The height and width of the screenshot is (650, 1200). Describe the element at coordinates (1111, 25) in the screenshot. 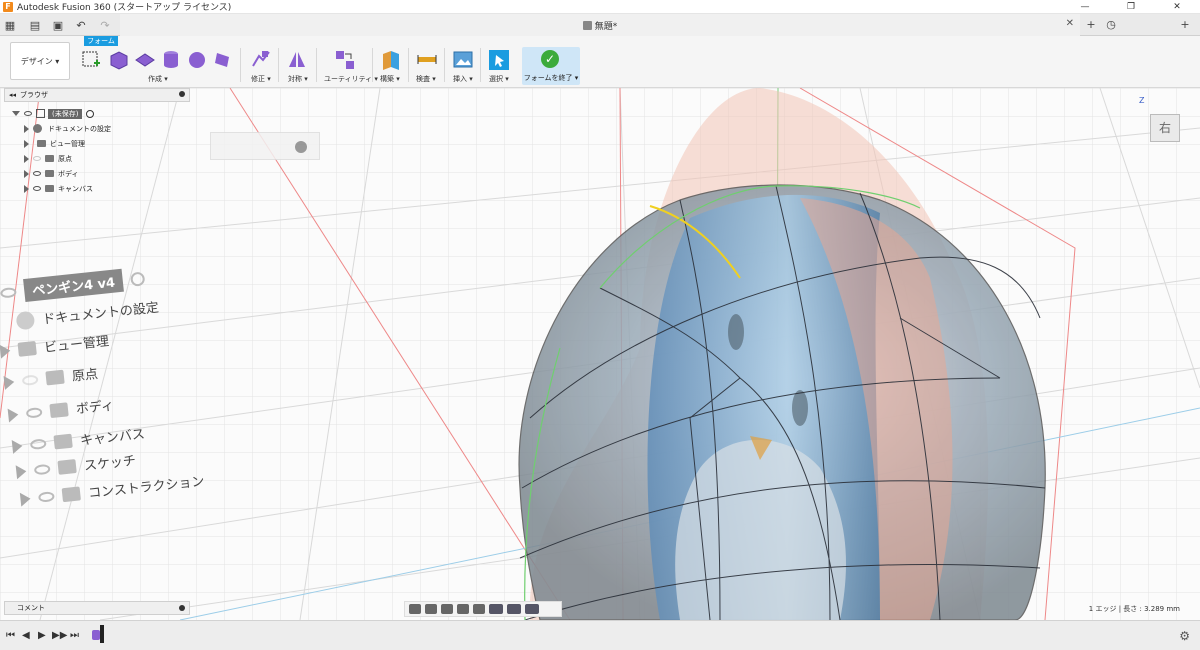

I see `job-status-icon: ◷` at that location.